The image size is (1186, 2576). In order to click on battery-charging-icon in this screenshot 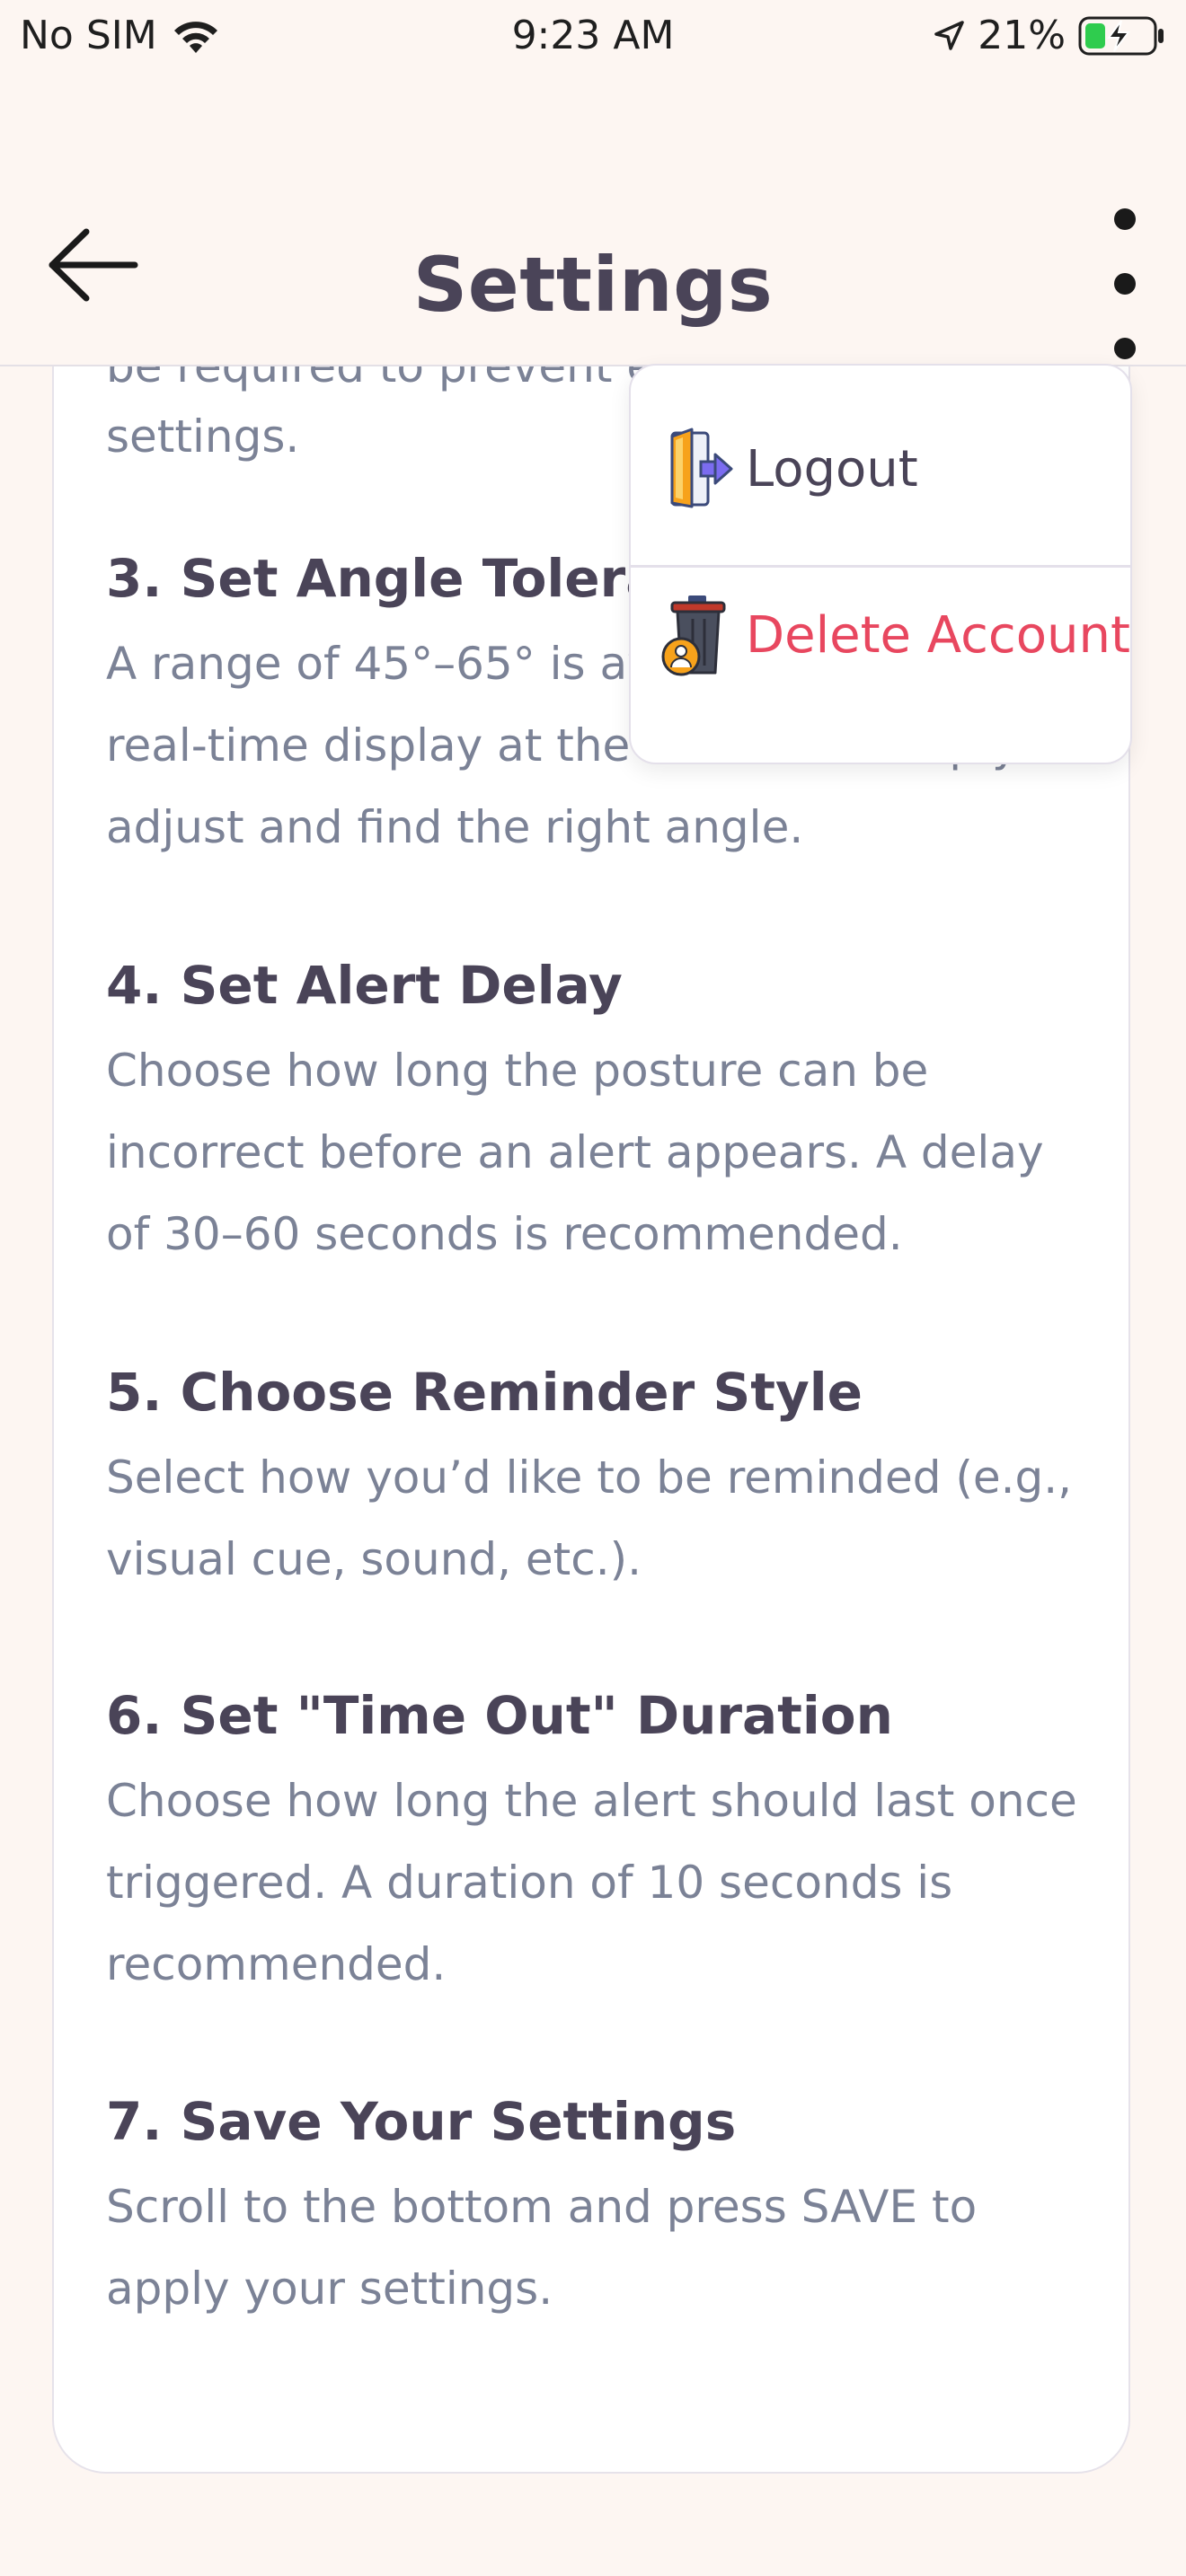, I will do `click(1121, 35)`.